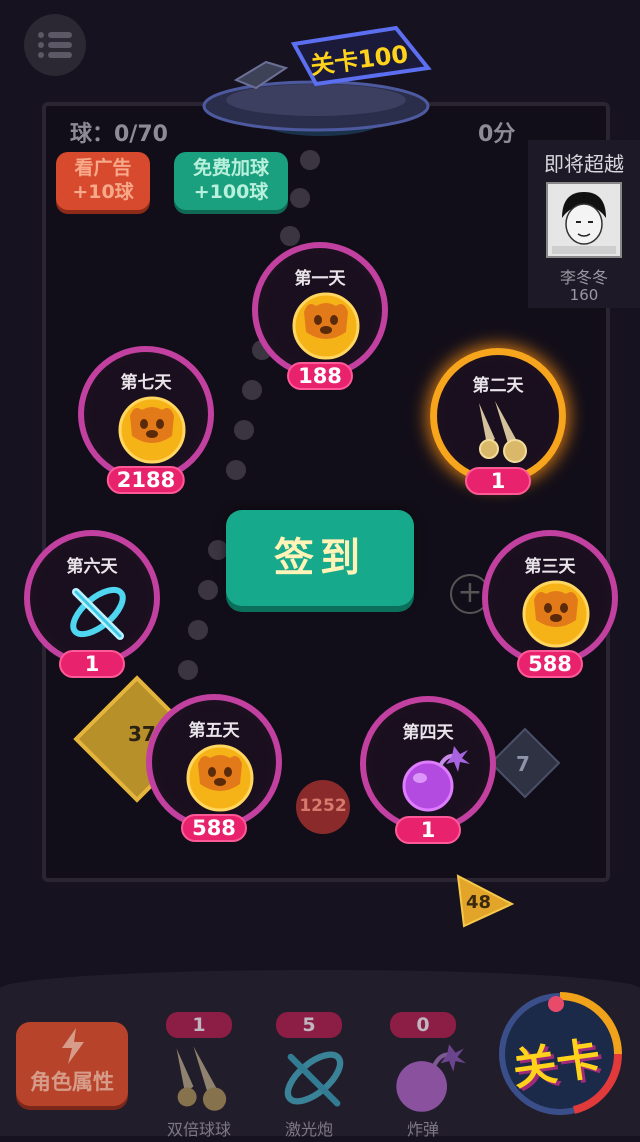 The width and height of the screenshot is (640, 1142). I want to click on watch-ad-label: 看广告, so click(103, 168).